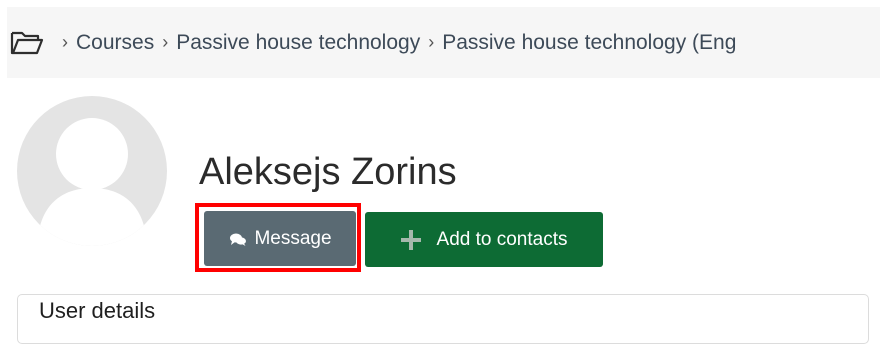 This screenshot has width=880, height=344. Describe the element at coordinates (410, 239) in the screenshot. I see `plus-icon` at that location.